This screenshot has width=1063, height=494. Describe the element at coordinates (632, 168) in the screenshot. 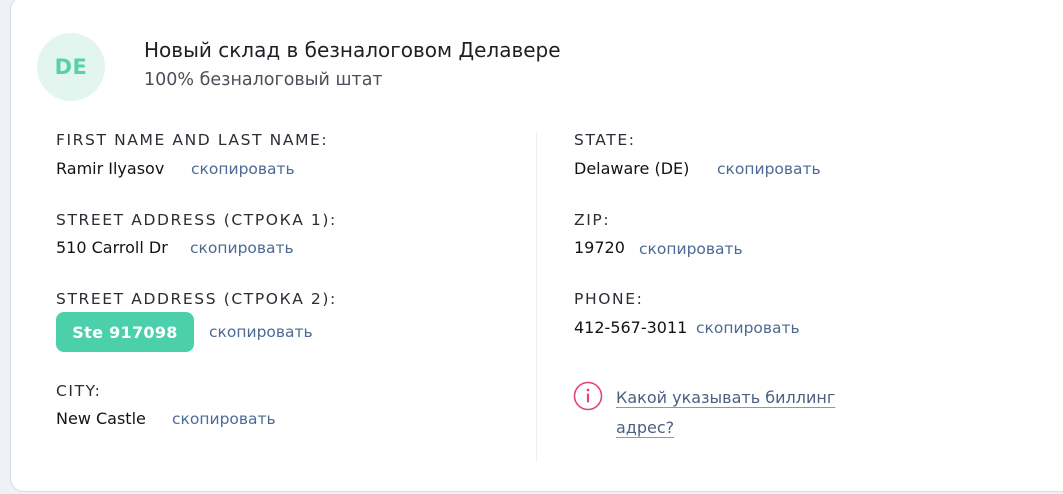

I see `state-value: Delaware (DE)` at that location.